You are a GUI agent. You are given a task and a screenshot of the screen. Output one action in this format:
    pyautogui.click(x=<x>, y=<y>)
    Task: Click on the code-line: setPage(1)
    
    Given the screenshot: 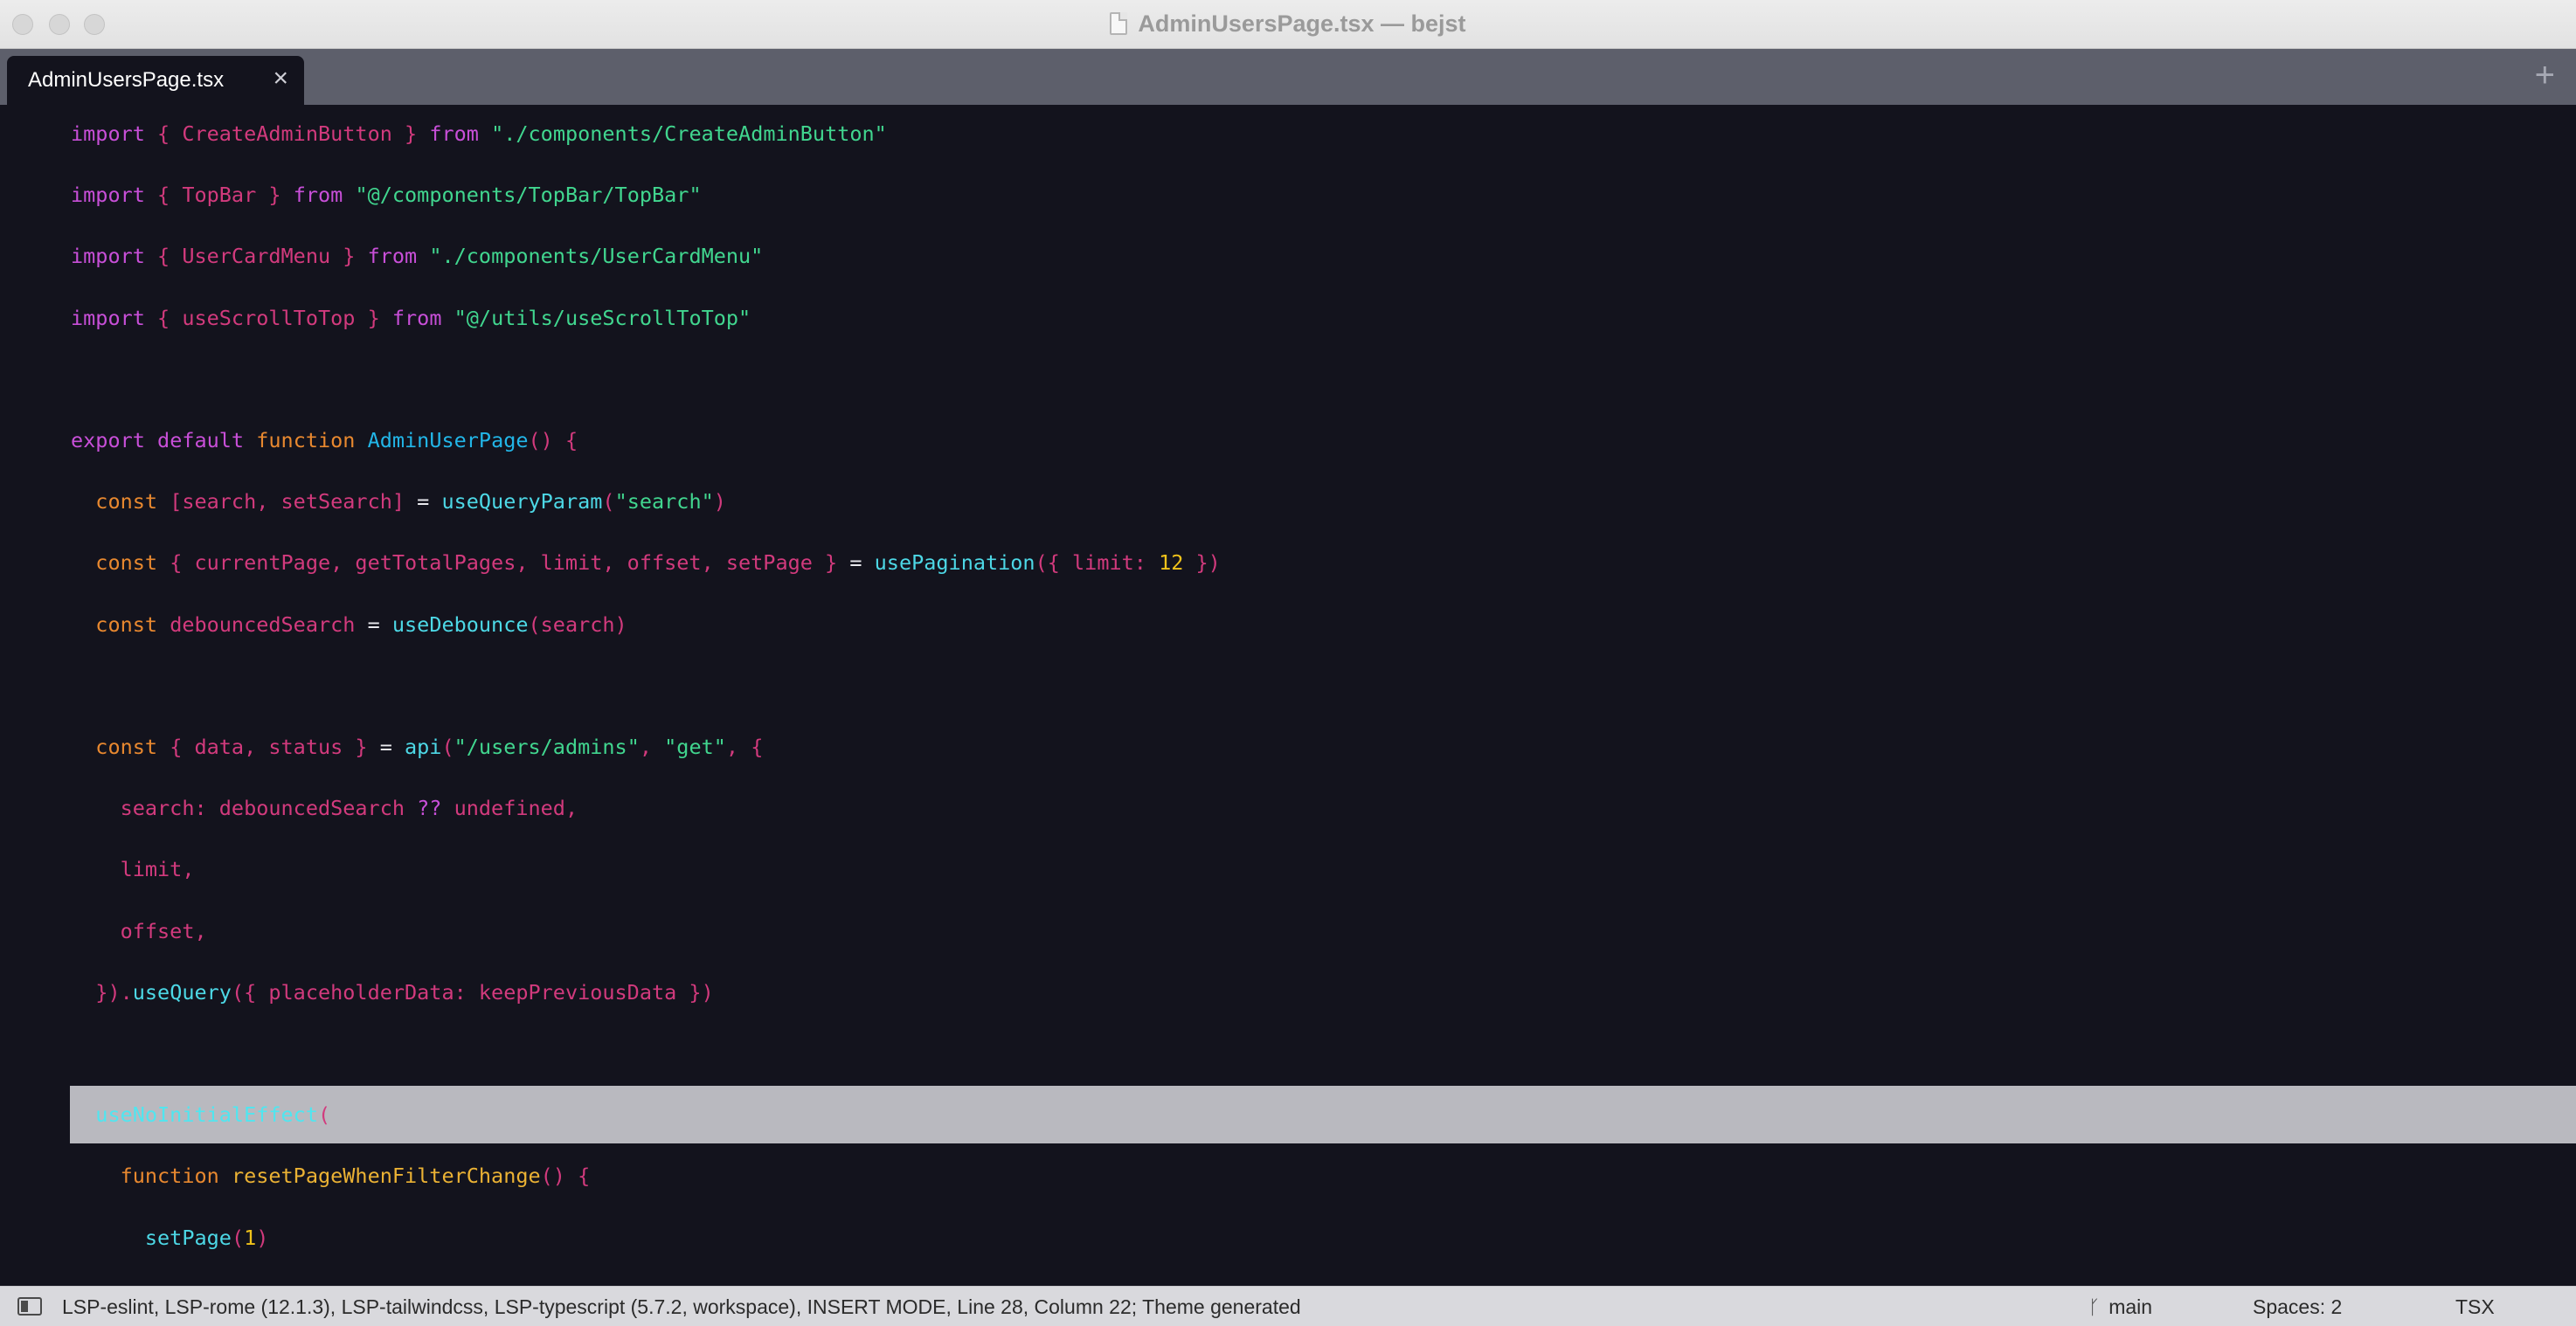 What is the action you would take?
    pyautogui.click(x=1288, y=1238)
    